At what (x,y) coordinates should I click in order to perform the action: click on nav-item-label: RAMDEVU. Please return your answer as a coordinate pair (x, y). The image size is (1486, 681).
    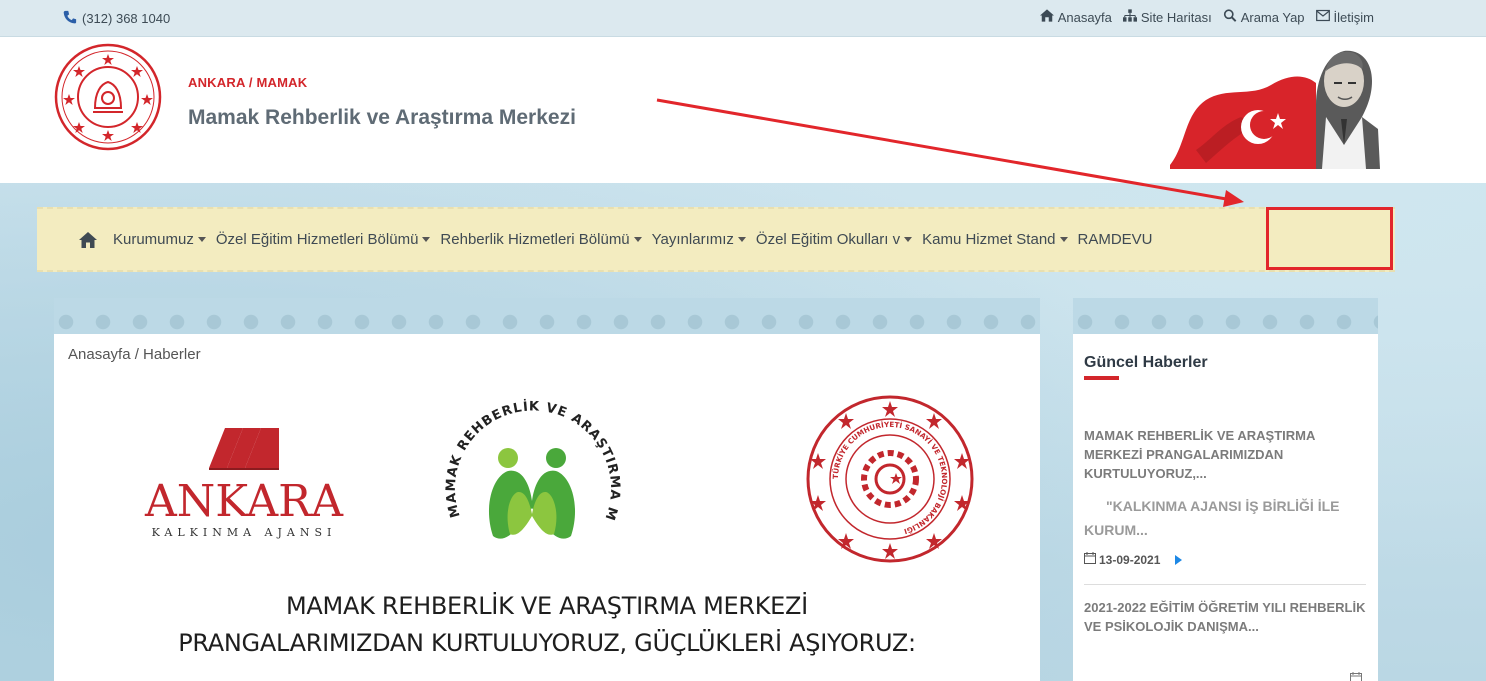
    Looking at the image, I should click on (1115, 239).